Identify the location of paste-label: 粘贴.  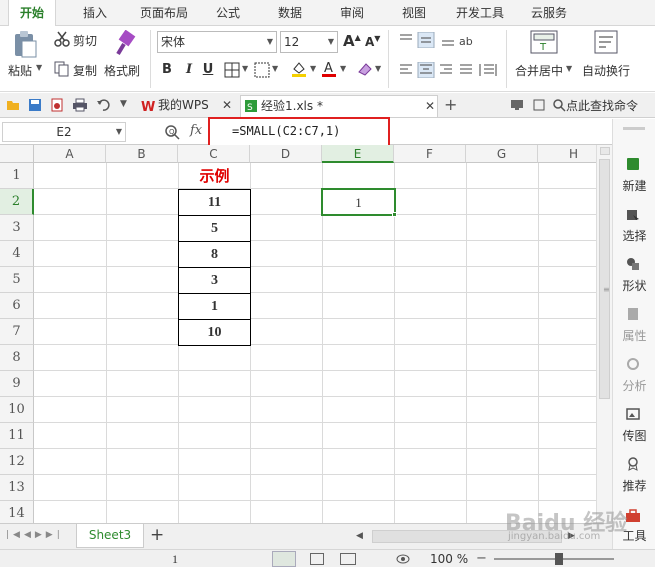
(20, 70).